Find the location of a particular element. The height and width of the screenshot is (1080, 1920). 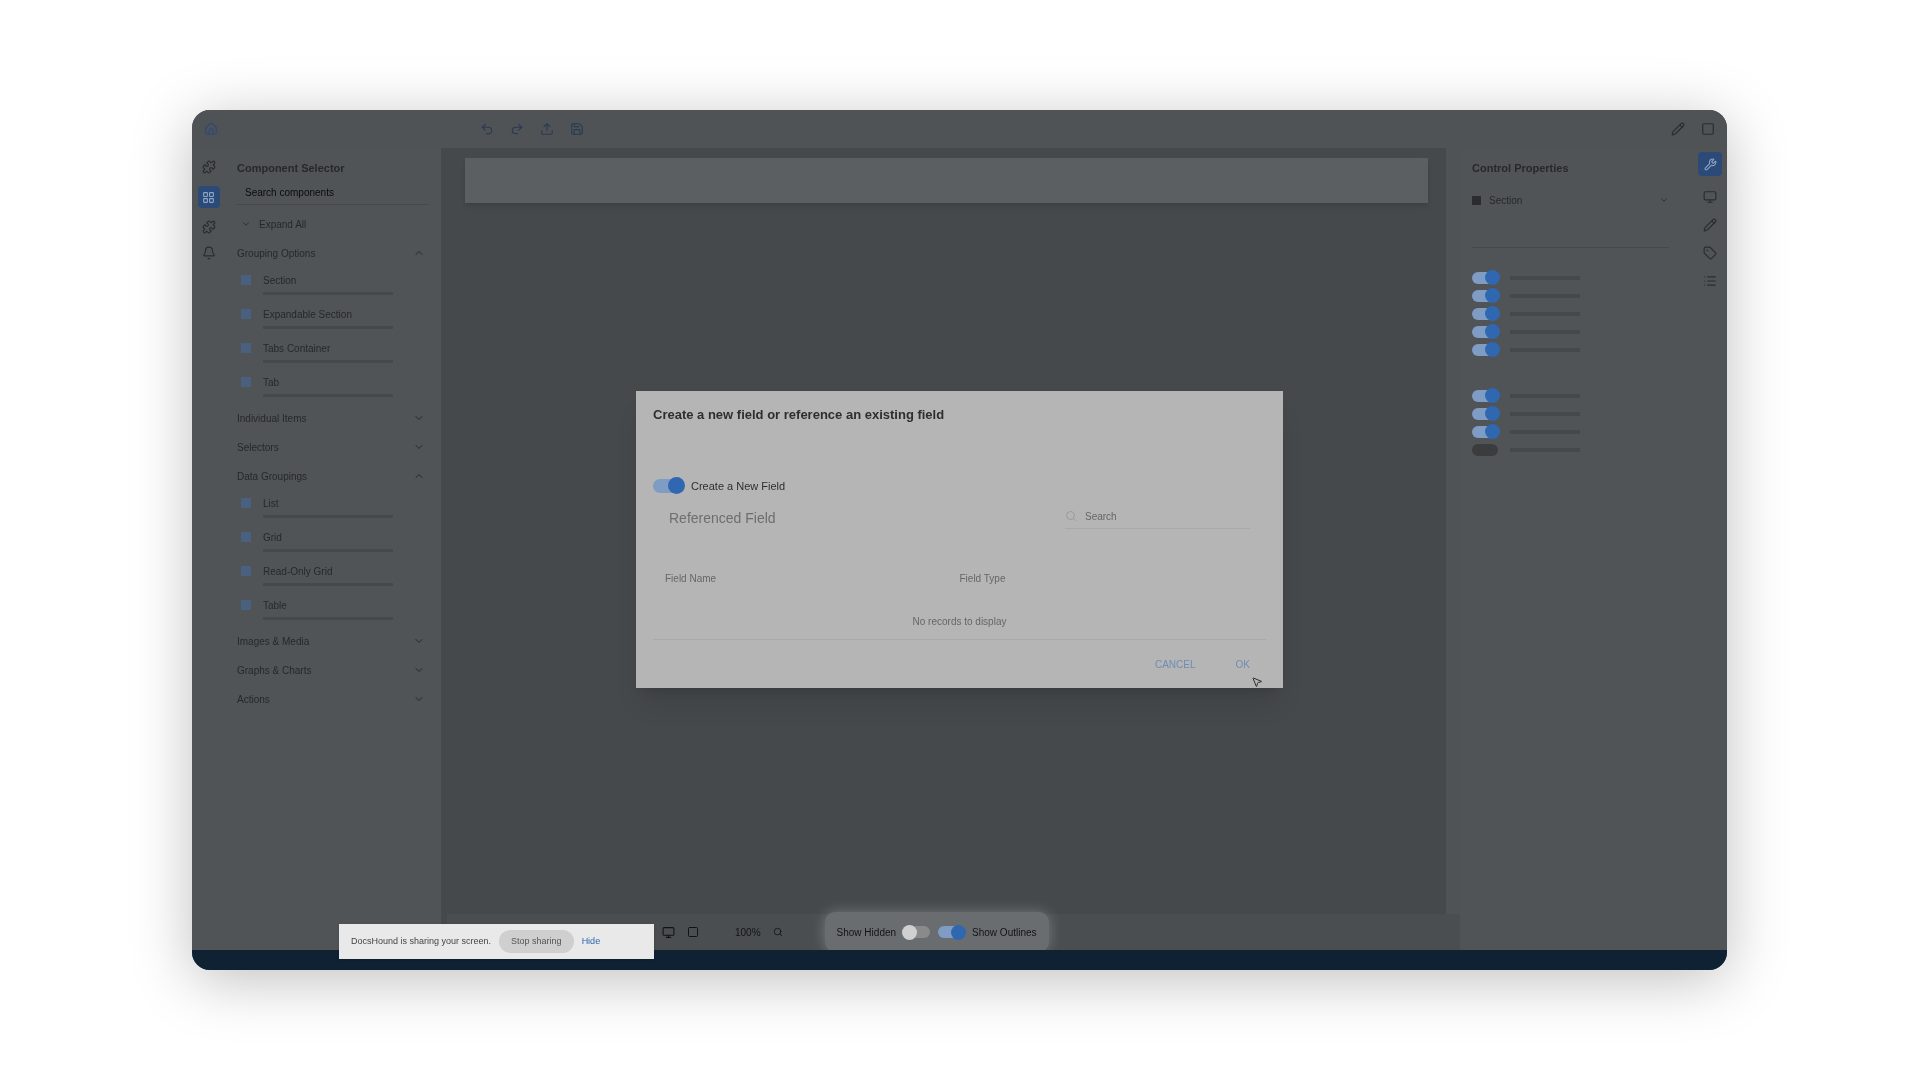

redo-icon is located at coordinates (517, 129).